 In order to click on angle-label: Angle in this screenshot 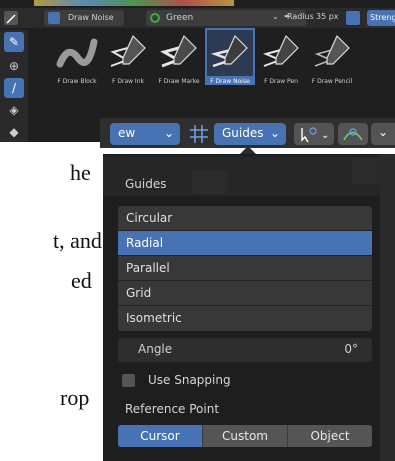, I will do `click(155, 349)`.